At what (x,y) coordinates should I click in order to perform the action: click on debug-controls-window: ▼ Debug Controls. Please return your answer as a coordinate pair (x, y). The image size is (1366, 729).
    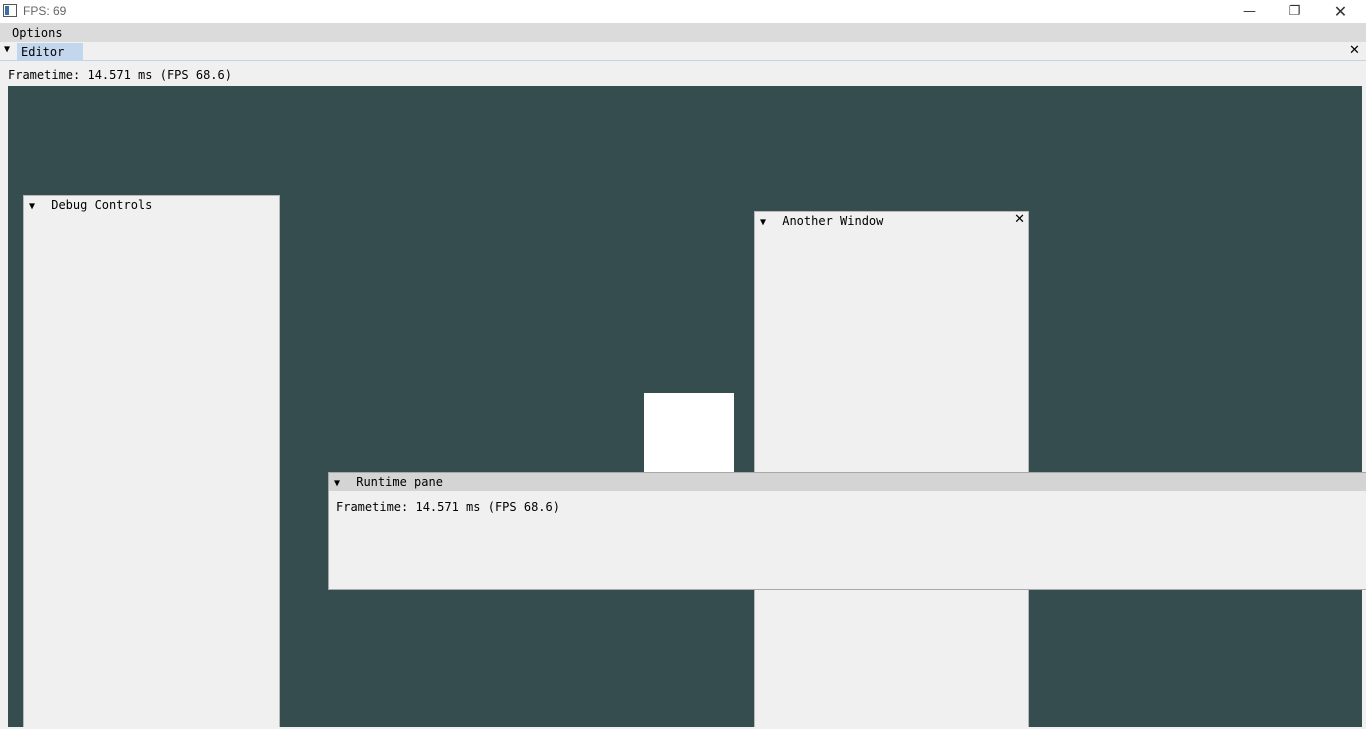
    Looking at the image, I should click on (151, 462).